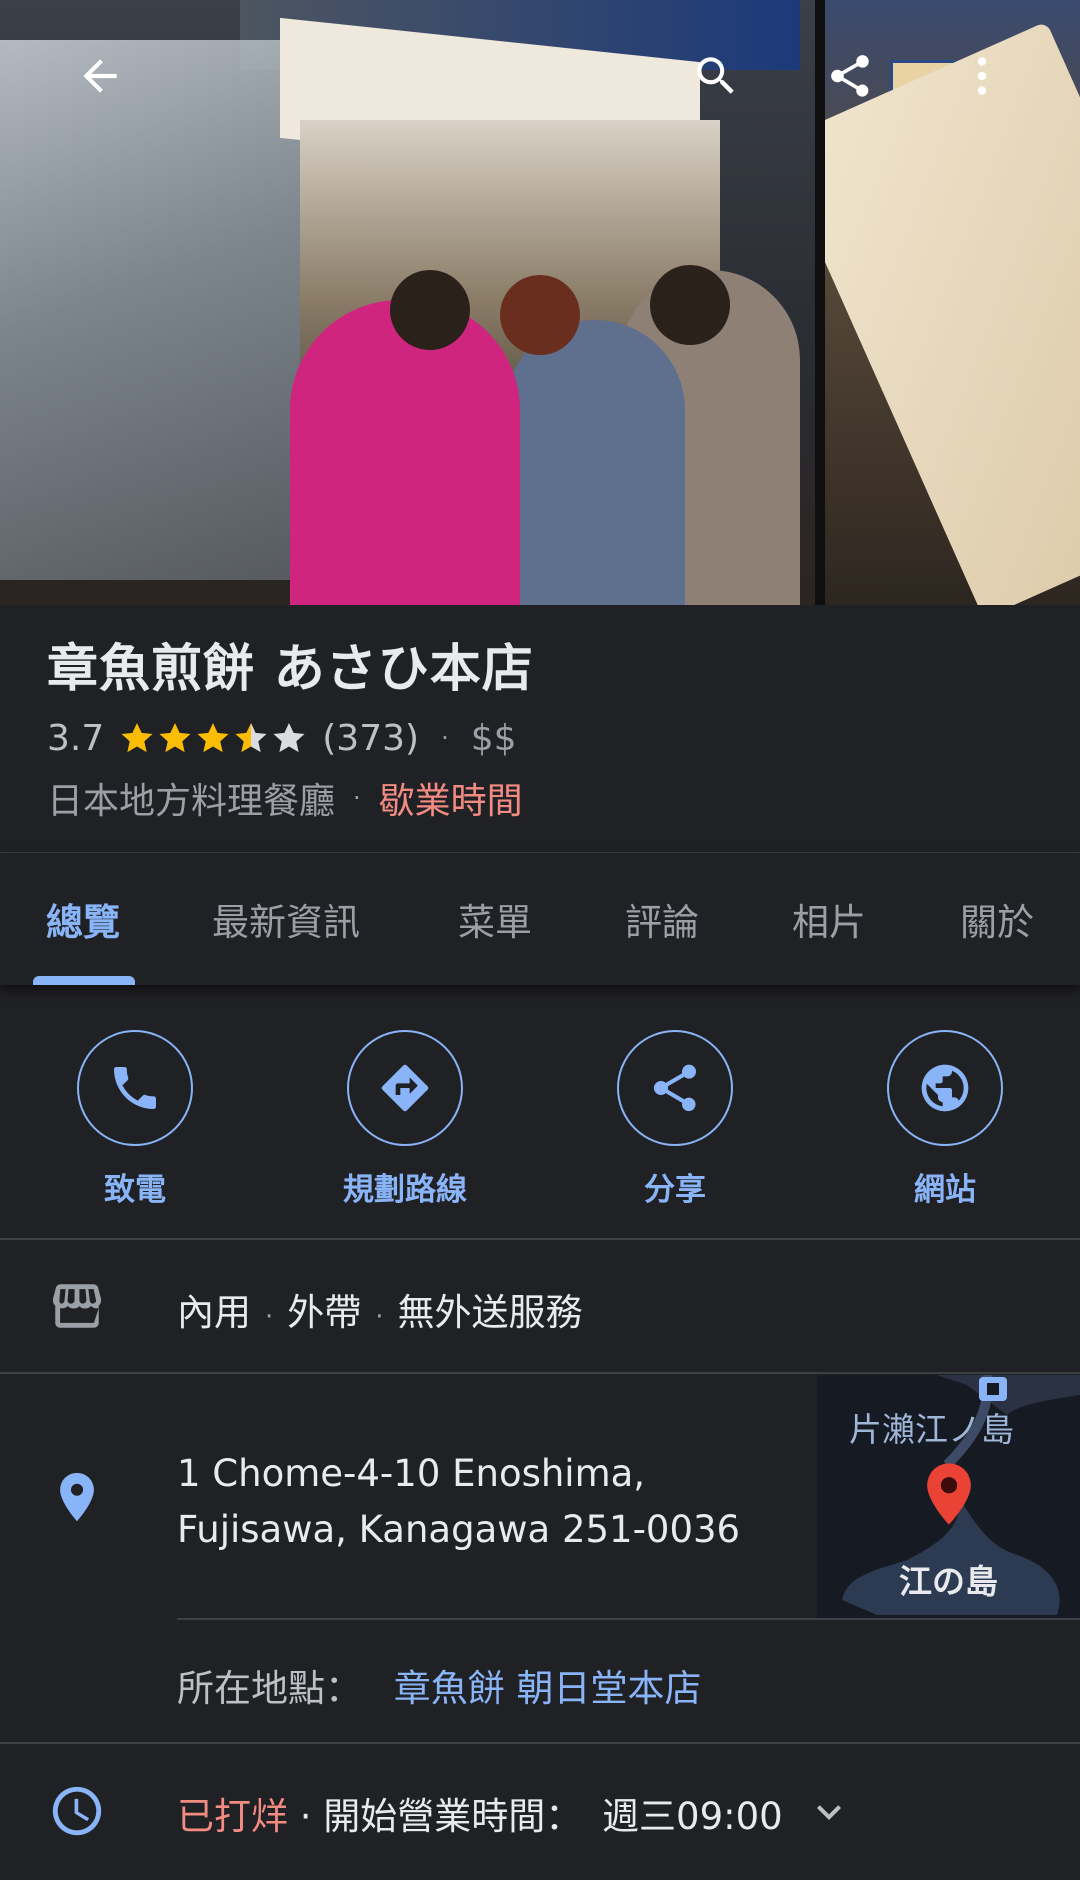  I want to click on search-button, so click(716, 76).